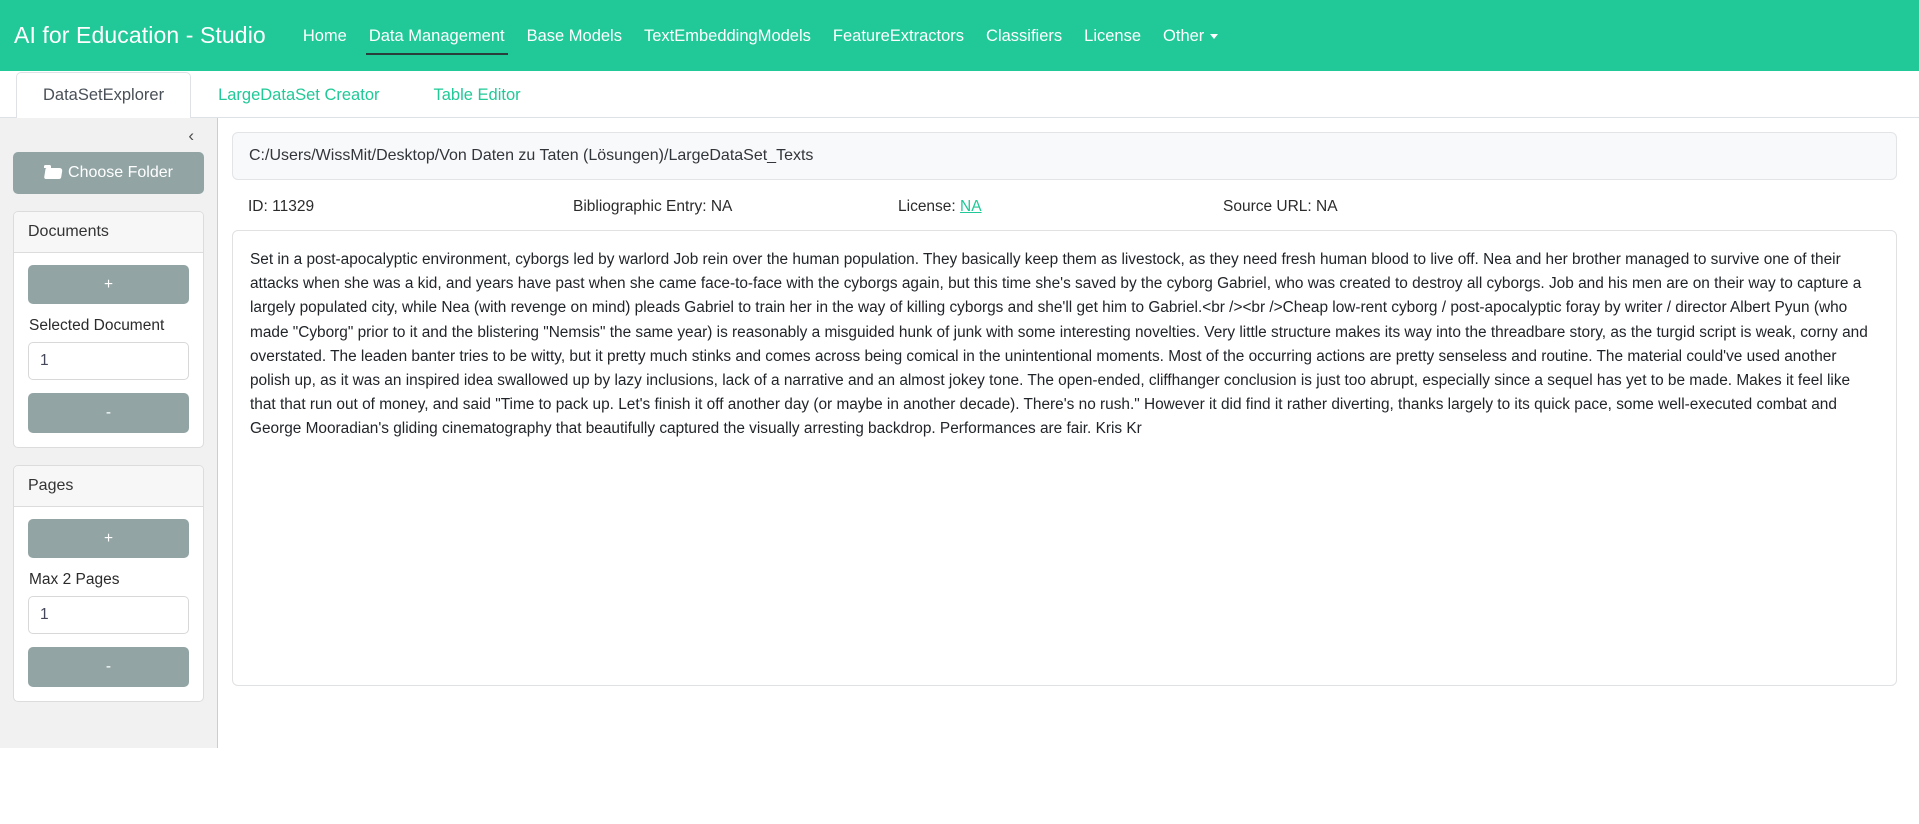  I want to click on nav-link-classifiers: Classifiers, so click(1024, 35).